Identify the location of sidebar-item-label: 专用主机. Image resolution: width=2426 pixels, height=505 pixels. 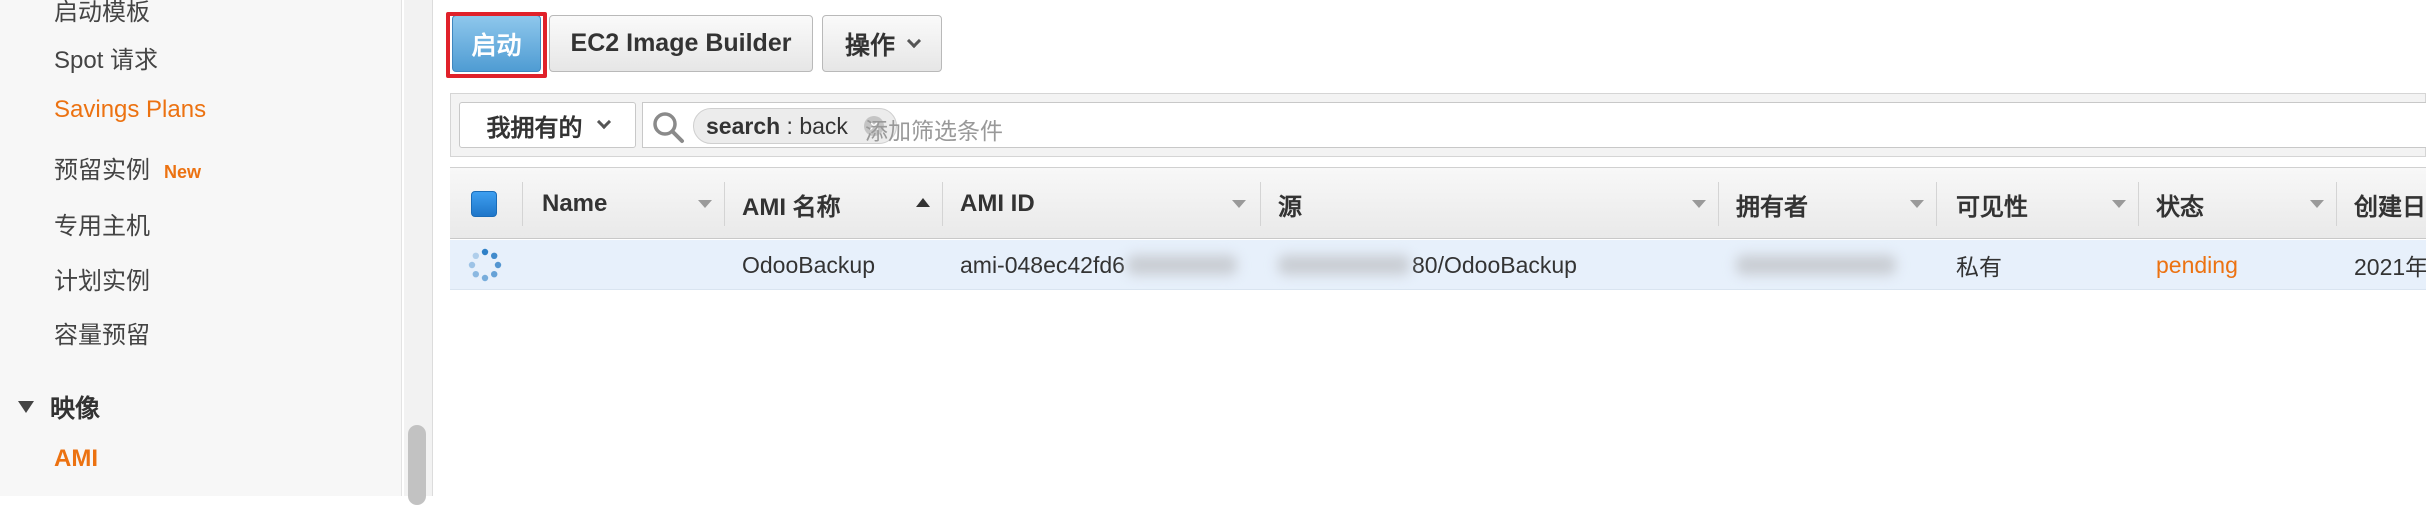
(102, 226).